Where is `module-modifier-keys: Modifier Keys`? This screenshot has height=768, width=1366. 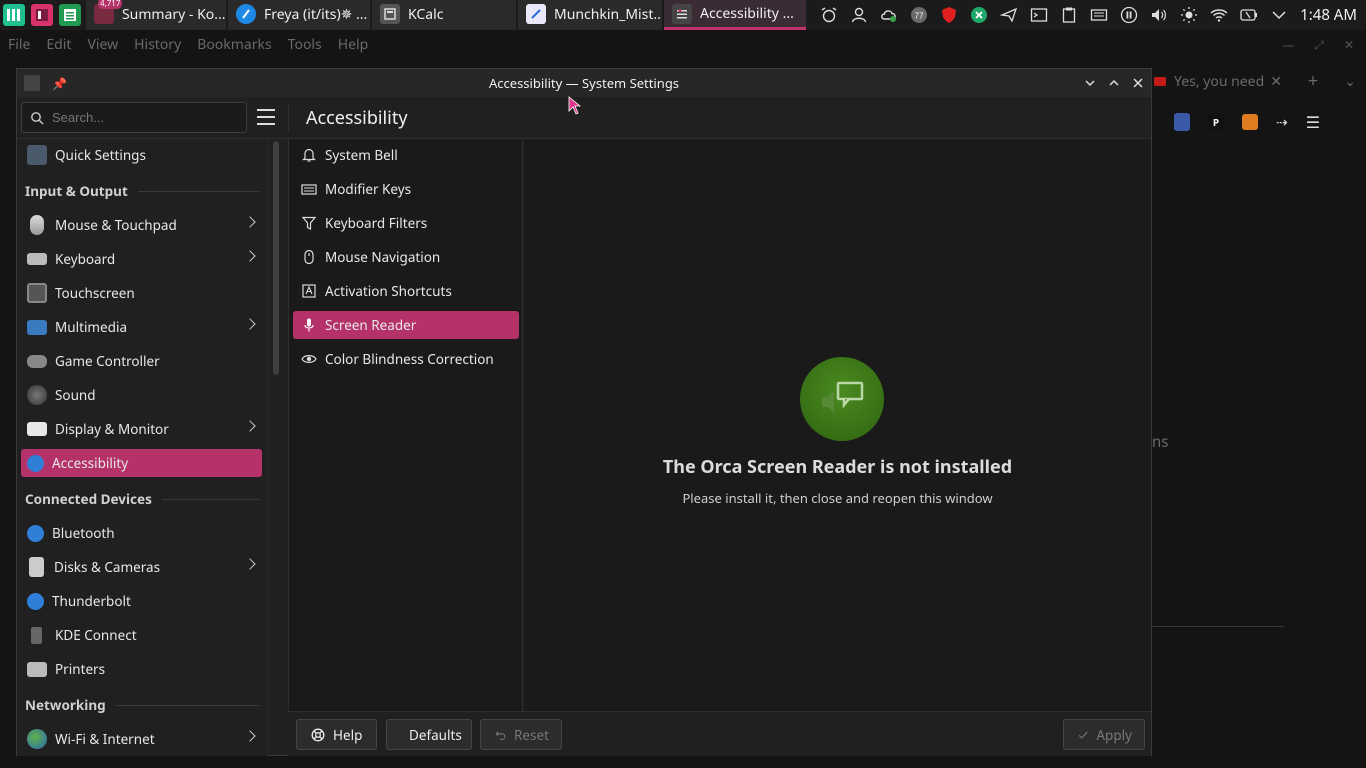 module-modifier-keys: Modifier Keys is located at coordinates (406, 189).